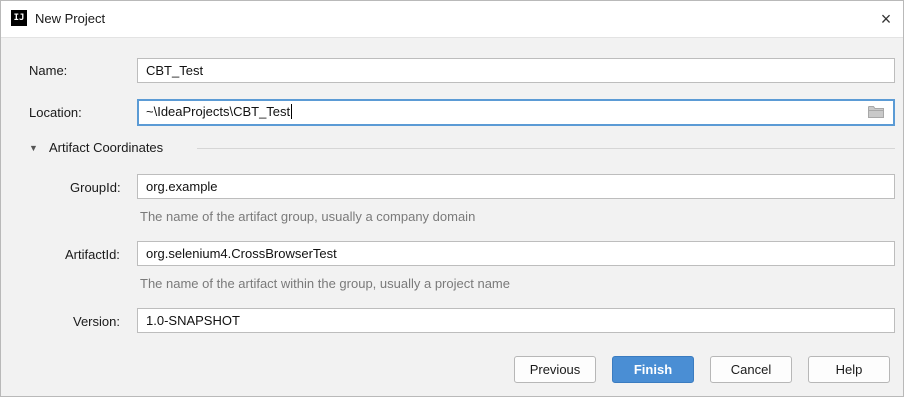 The width and height of the screenshot is (904, 397). I want to click on intellij-app-icon: IJ, so click(19, 18).